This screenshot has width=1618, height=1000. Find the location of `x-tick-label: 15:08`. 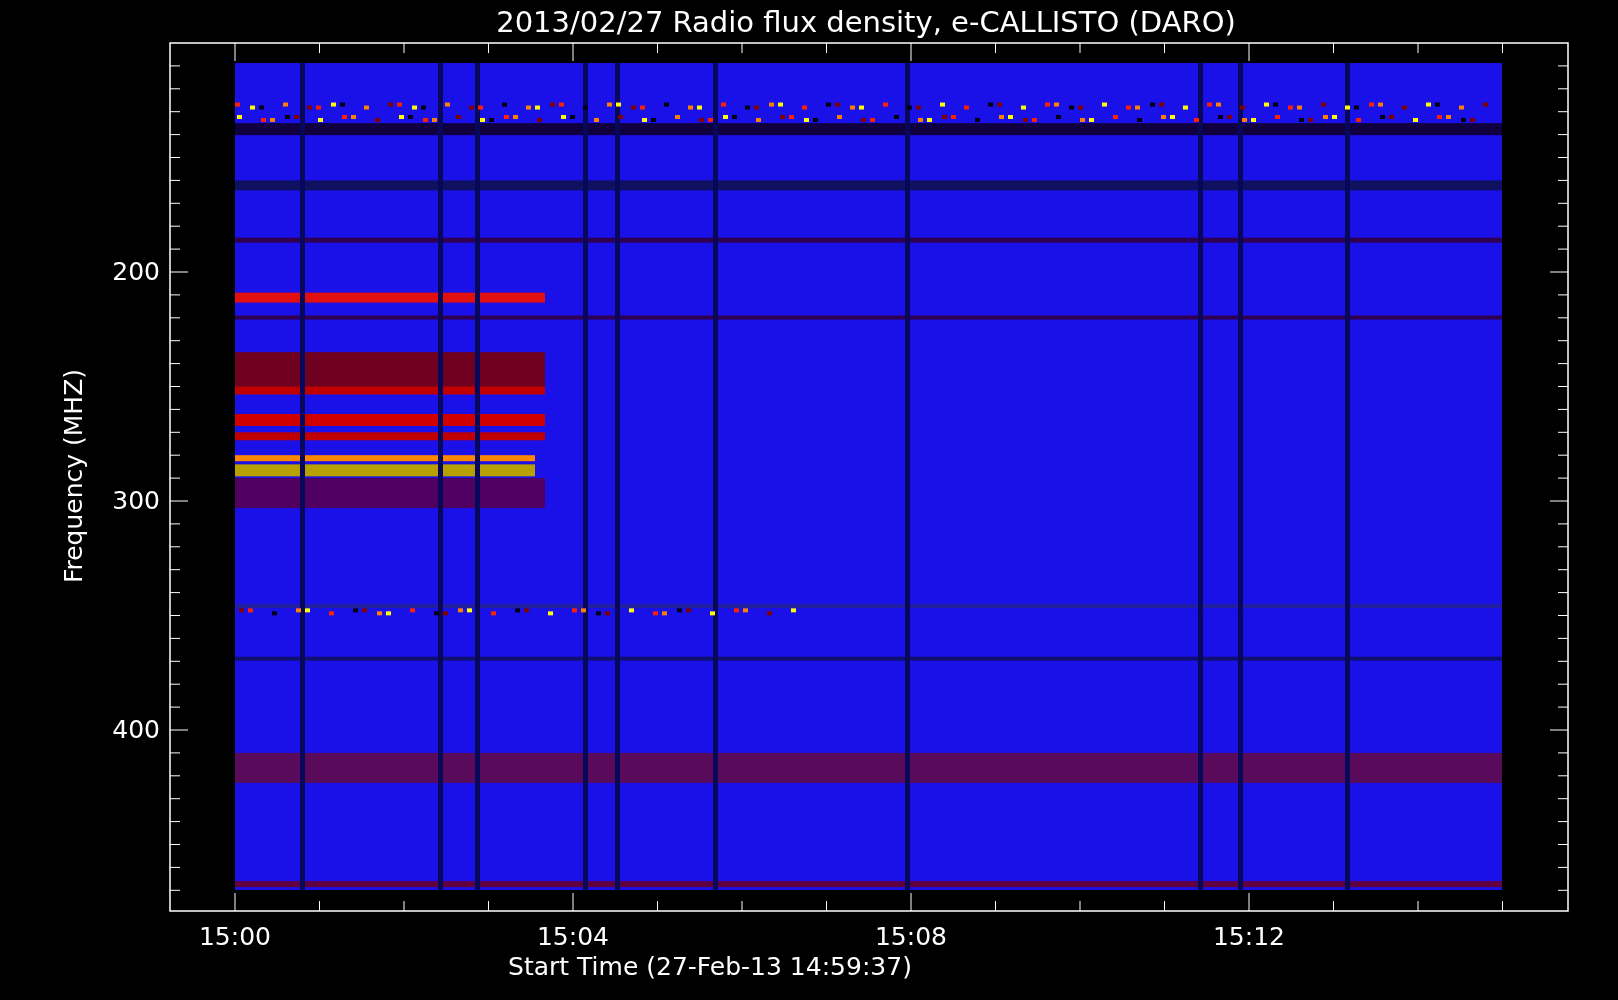

x-tick-label: 15:08 is located at coordinates (911, 936).